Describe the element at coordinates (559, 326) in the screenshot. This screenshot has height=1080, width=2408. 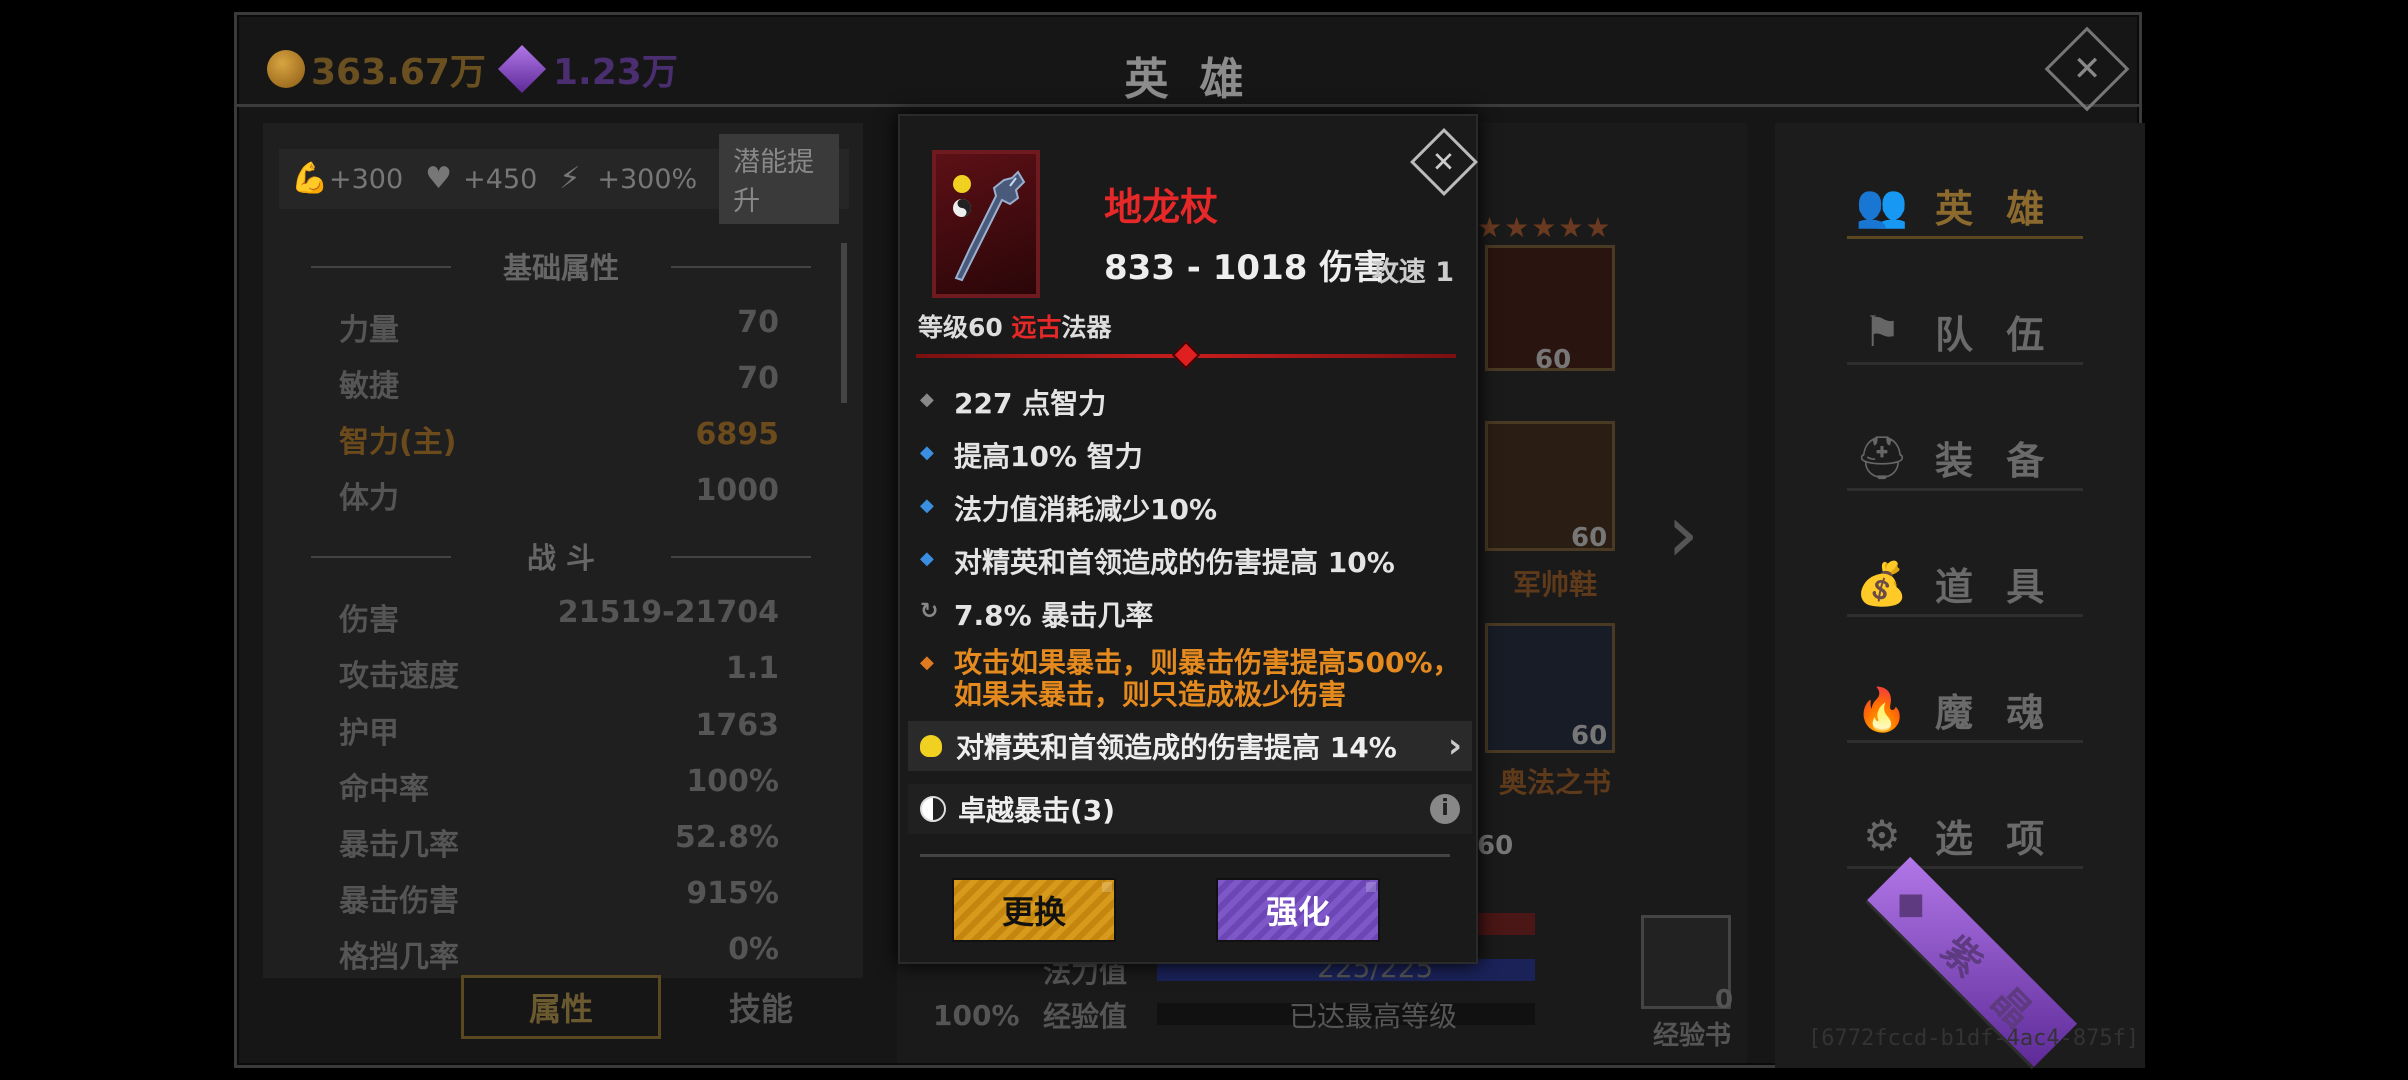
I see `stat-row: 力量 70` at that location.